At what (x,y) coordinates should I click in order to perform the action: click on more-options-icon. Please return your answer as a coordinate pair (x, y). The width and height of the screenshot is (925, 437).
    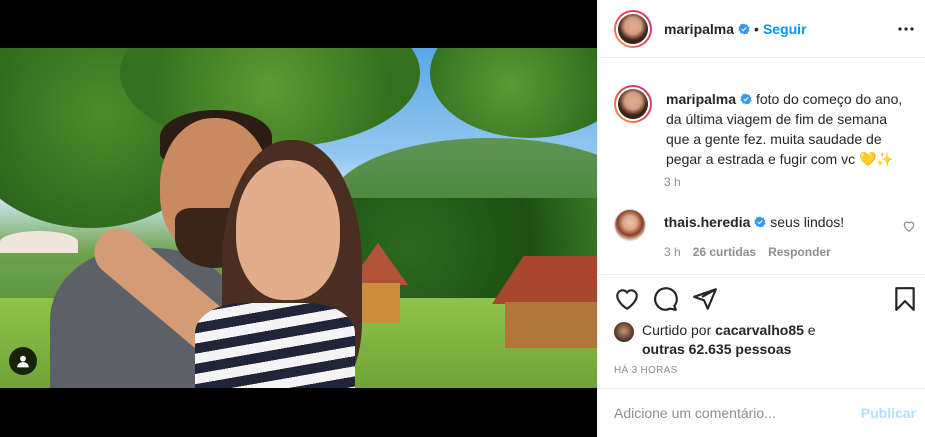
    Looking at the image, I should click on (906, 29).